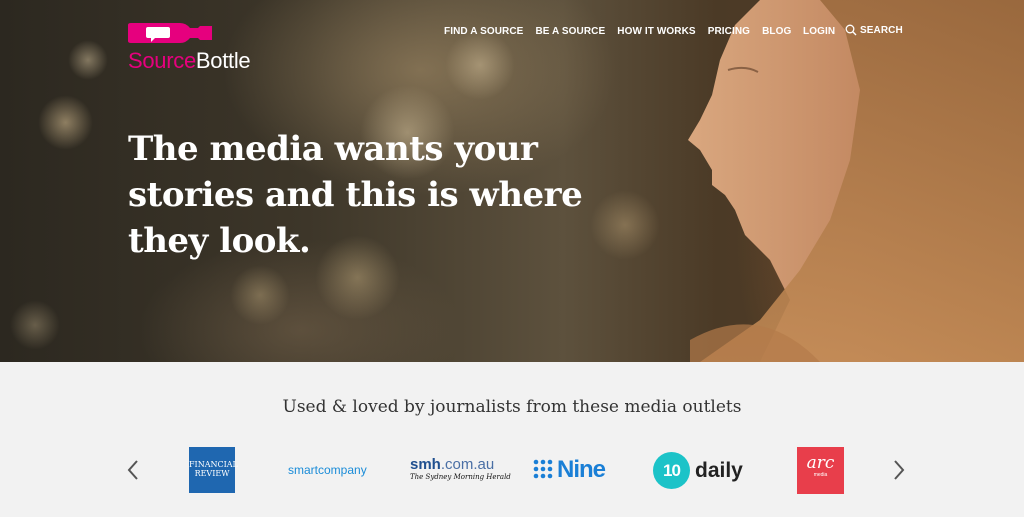  What do you see at coordinates (570, 31) in the screenshot?
I see `nav-be-a-source: BE A SOURCE` at bounding box center [570, 31].